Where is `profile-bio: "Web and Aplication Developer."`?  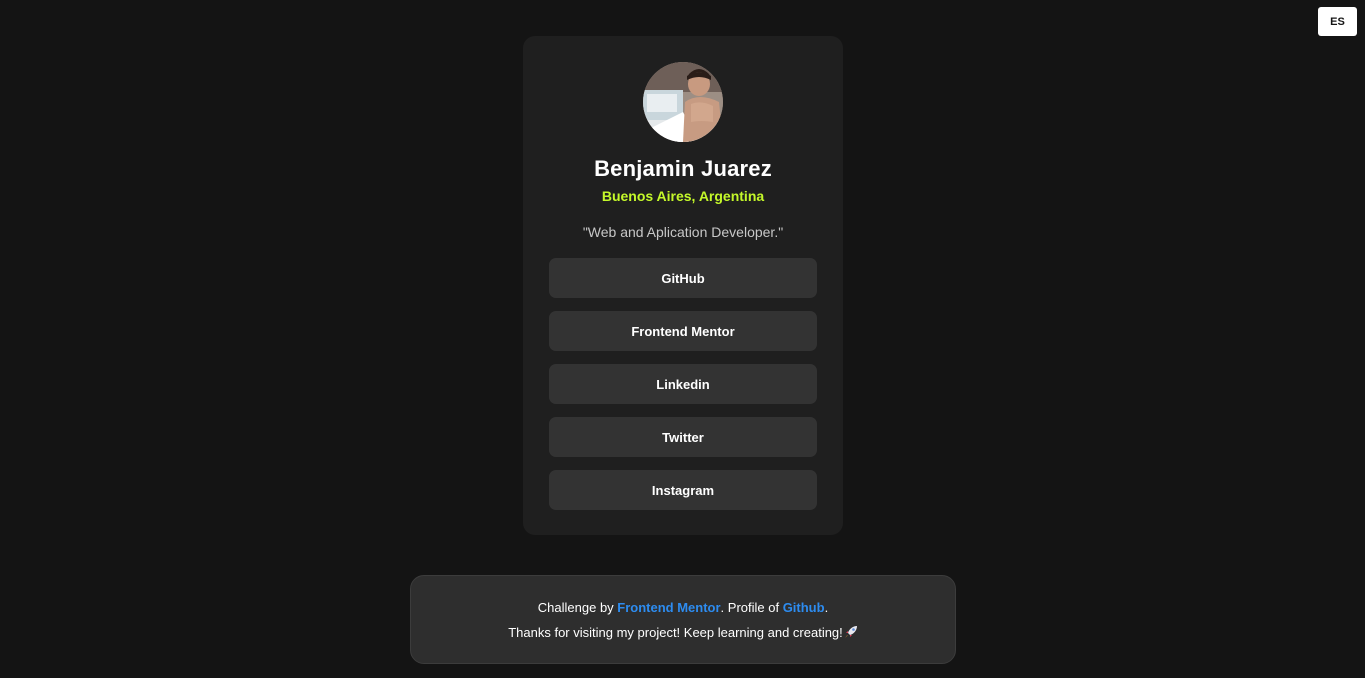 profile-bio: "Web and Aplication Developer." is located at coordinates (683, 232).